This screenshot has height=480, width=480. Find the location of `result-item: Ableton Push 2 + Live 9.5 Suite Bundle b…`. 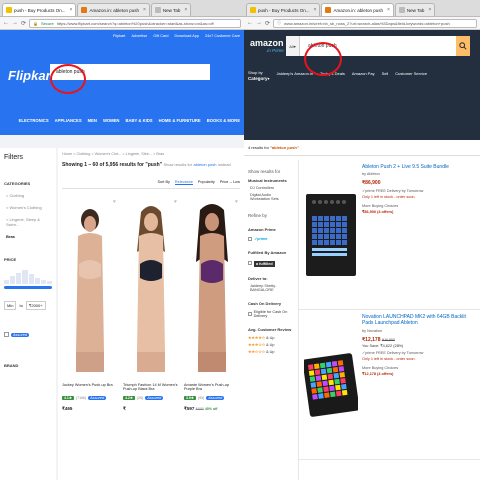

result-item: Ableton Push 2 + Live 9.5 Suite Bundle b… is located at coordinates (389, 235).